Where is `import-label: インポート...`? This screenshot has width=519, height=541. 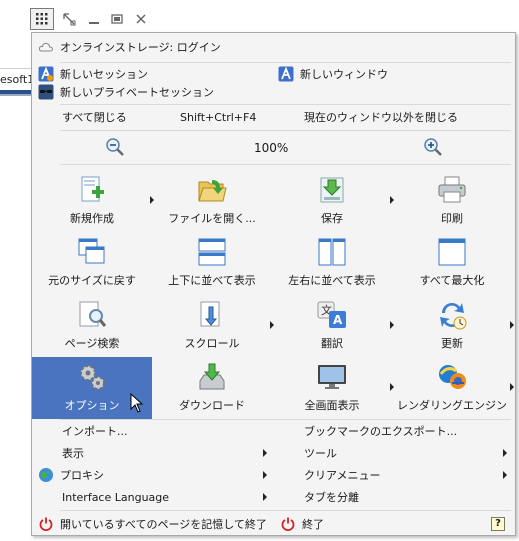 import-label: インポート... is located at coordinates (95, 431).